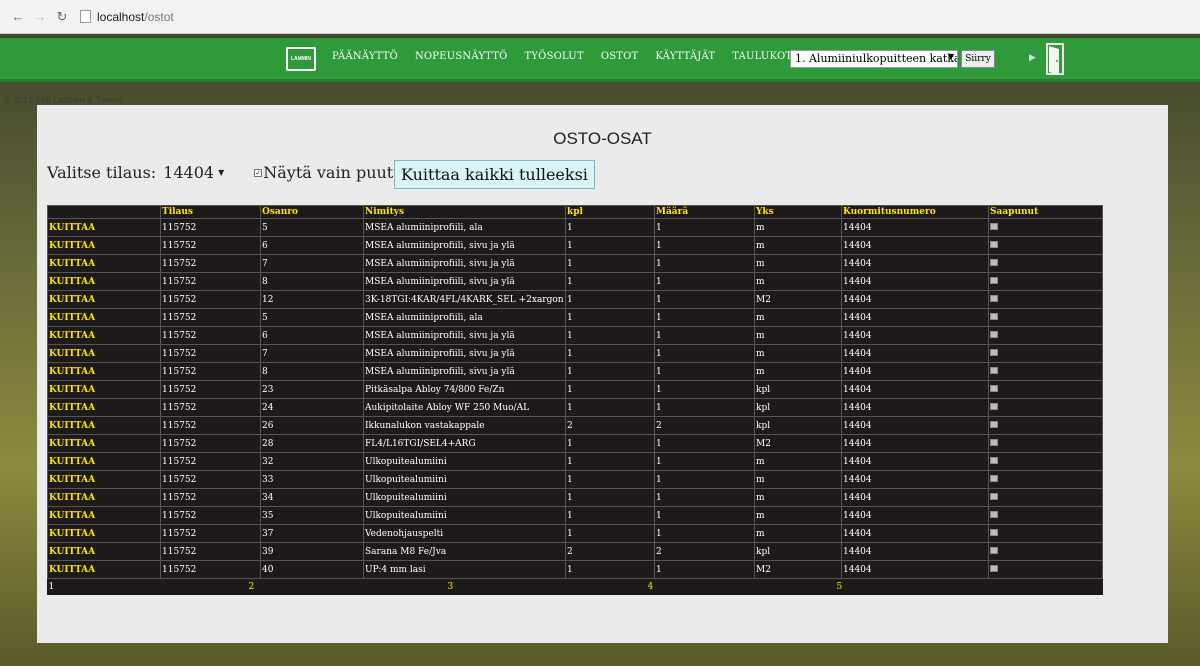 Image resolution: width=1200 pixels, height=666 pixels. What do you see at coordinates (262, 586) in the screenshot?
I see `page-link-2: 2` at bounding box center [262, 586].